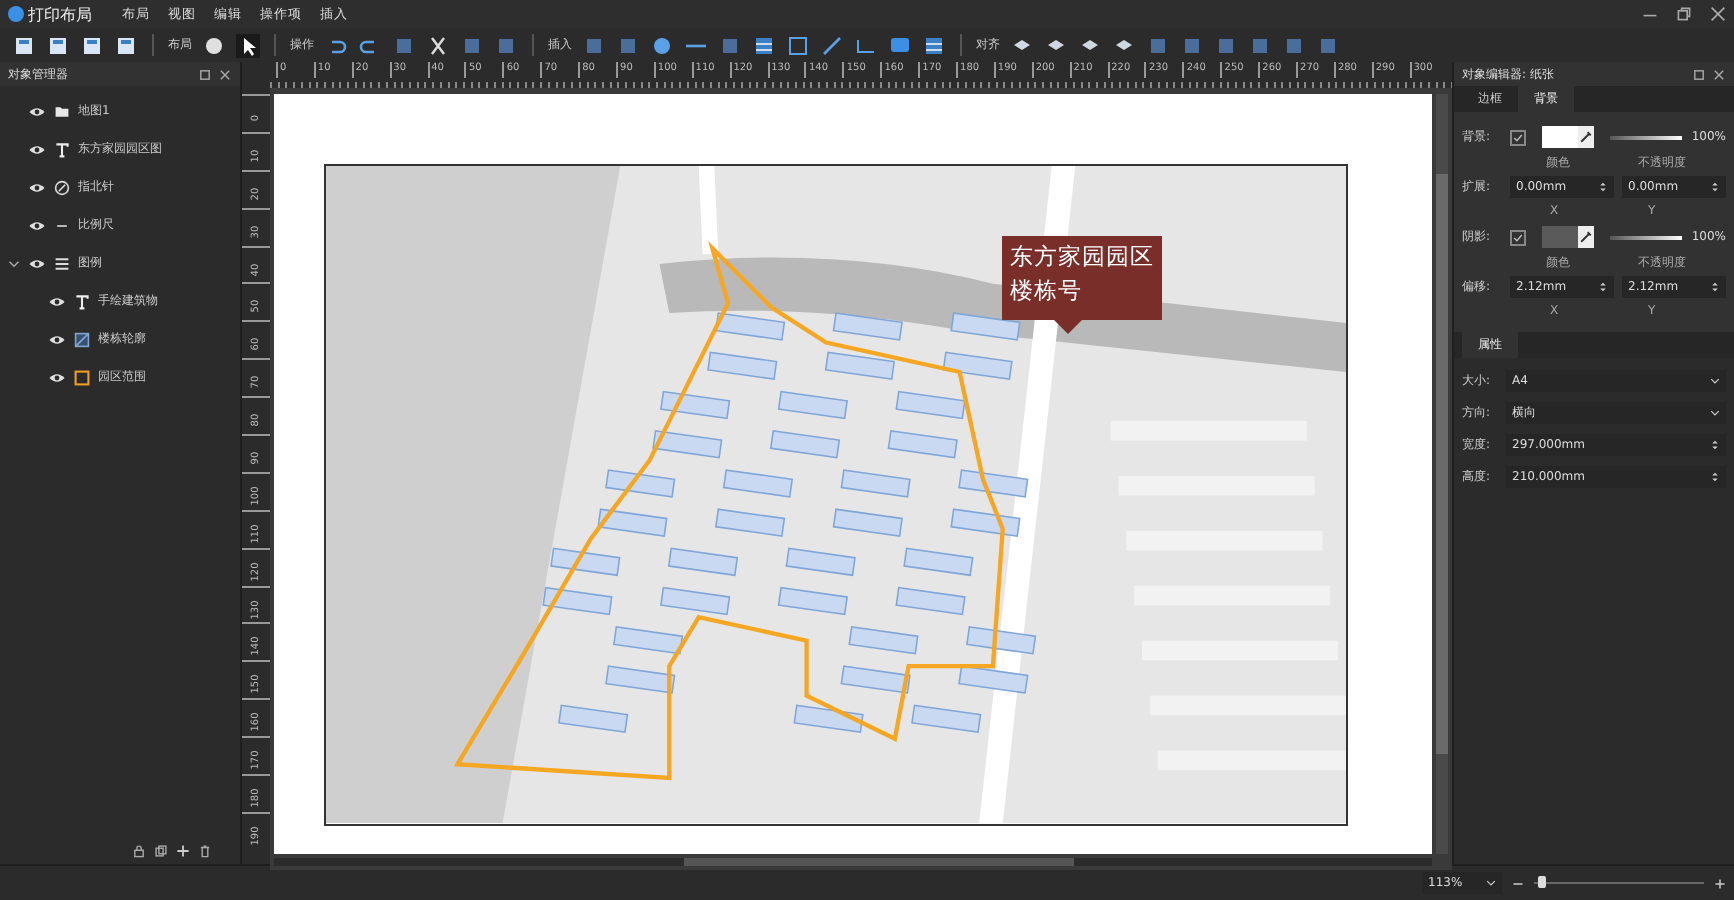 The image size is (1734, 900). What do you see at coordinates (662, 45) in the screenshot?
I see `circle-icon` at bounding box center [662, 45].